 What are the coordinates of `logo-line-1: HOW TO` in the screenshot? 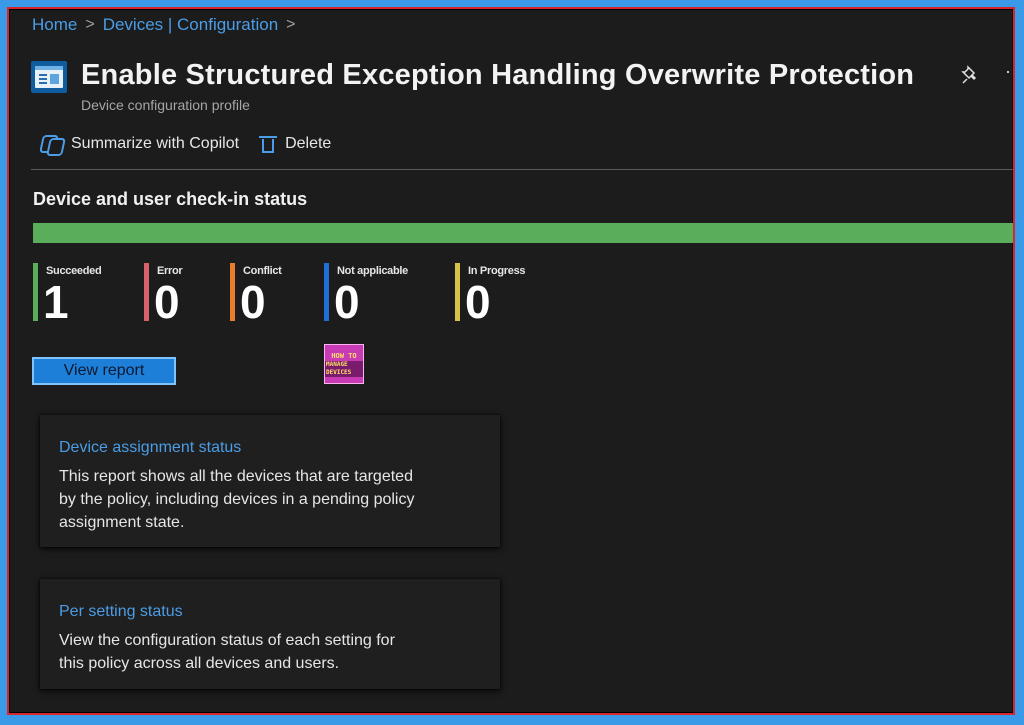 It's located at (344, 355).